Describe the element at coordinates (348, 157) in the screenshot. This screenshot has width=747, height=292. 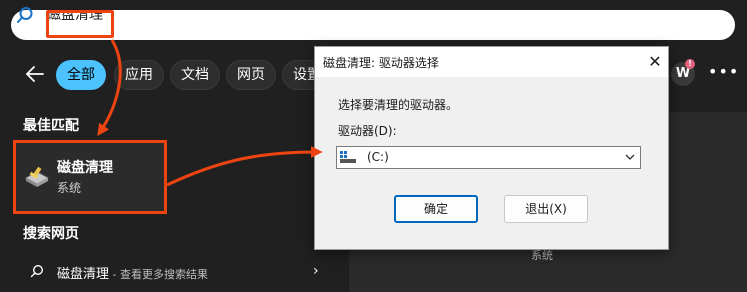
I see `drive-icon` at that location.